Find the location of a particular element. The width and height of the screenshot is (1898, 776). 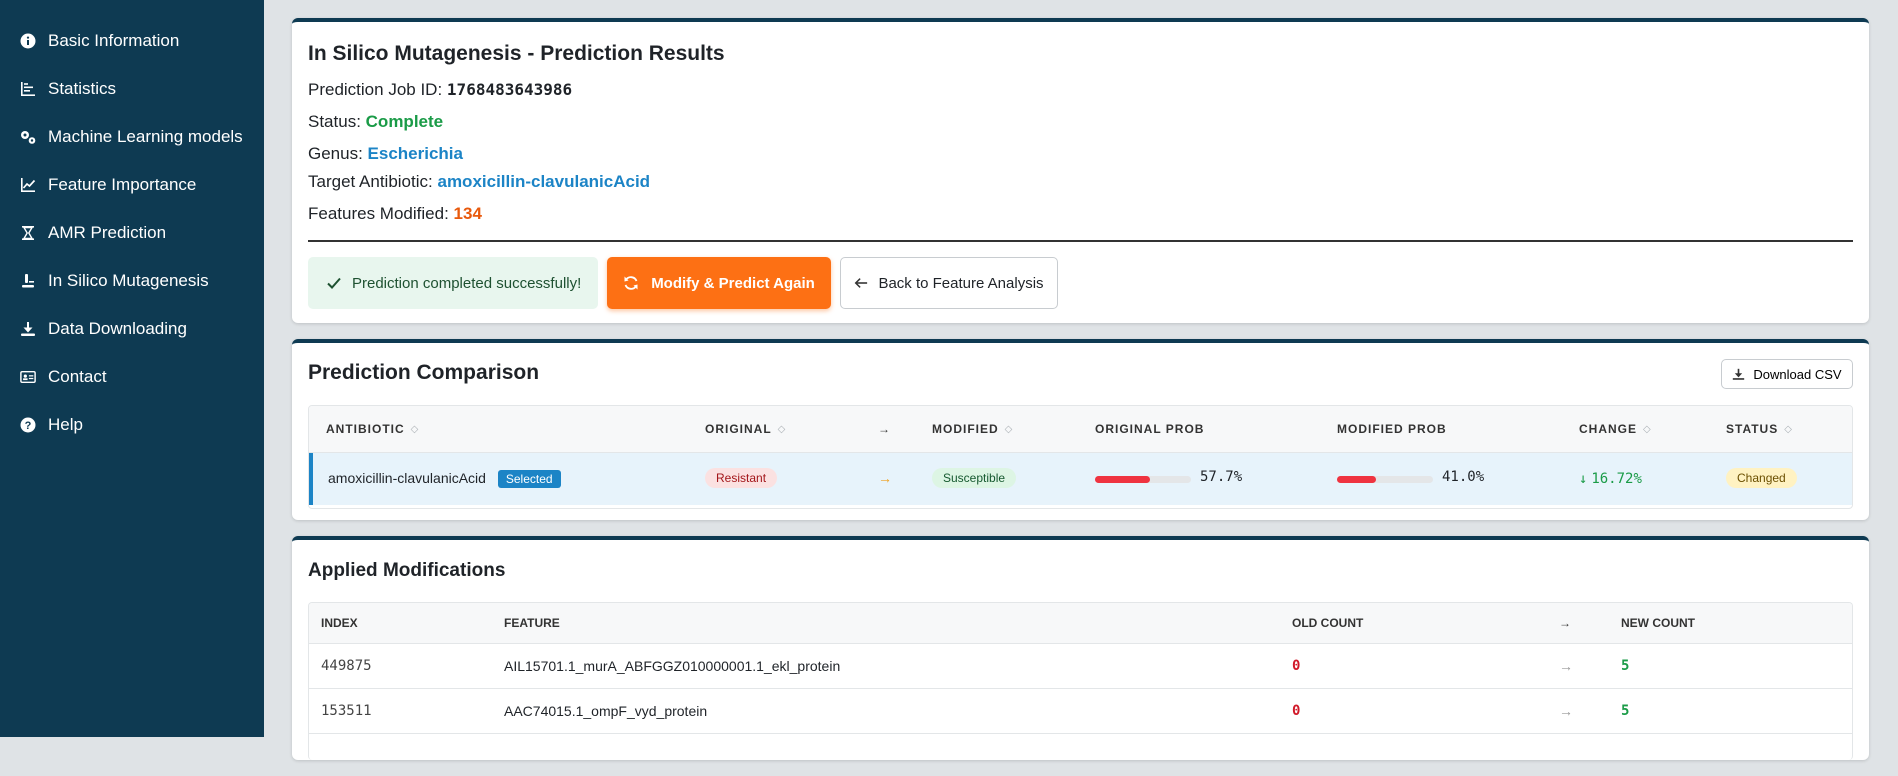

sidebar-item-label: Data Downloading is located at coordinates (117, 328).